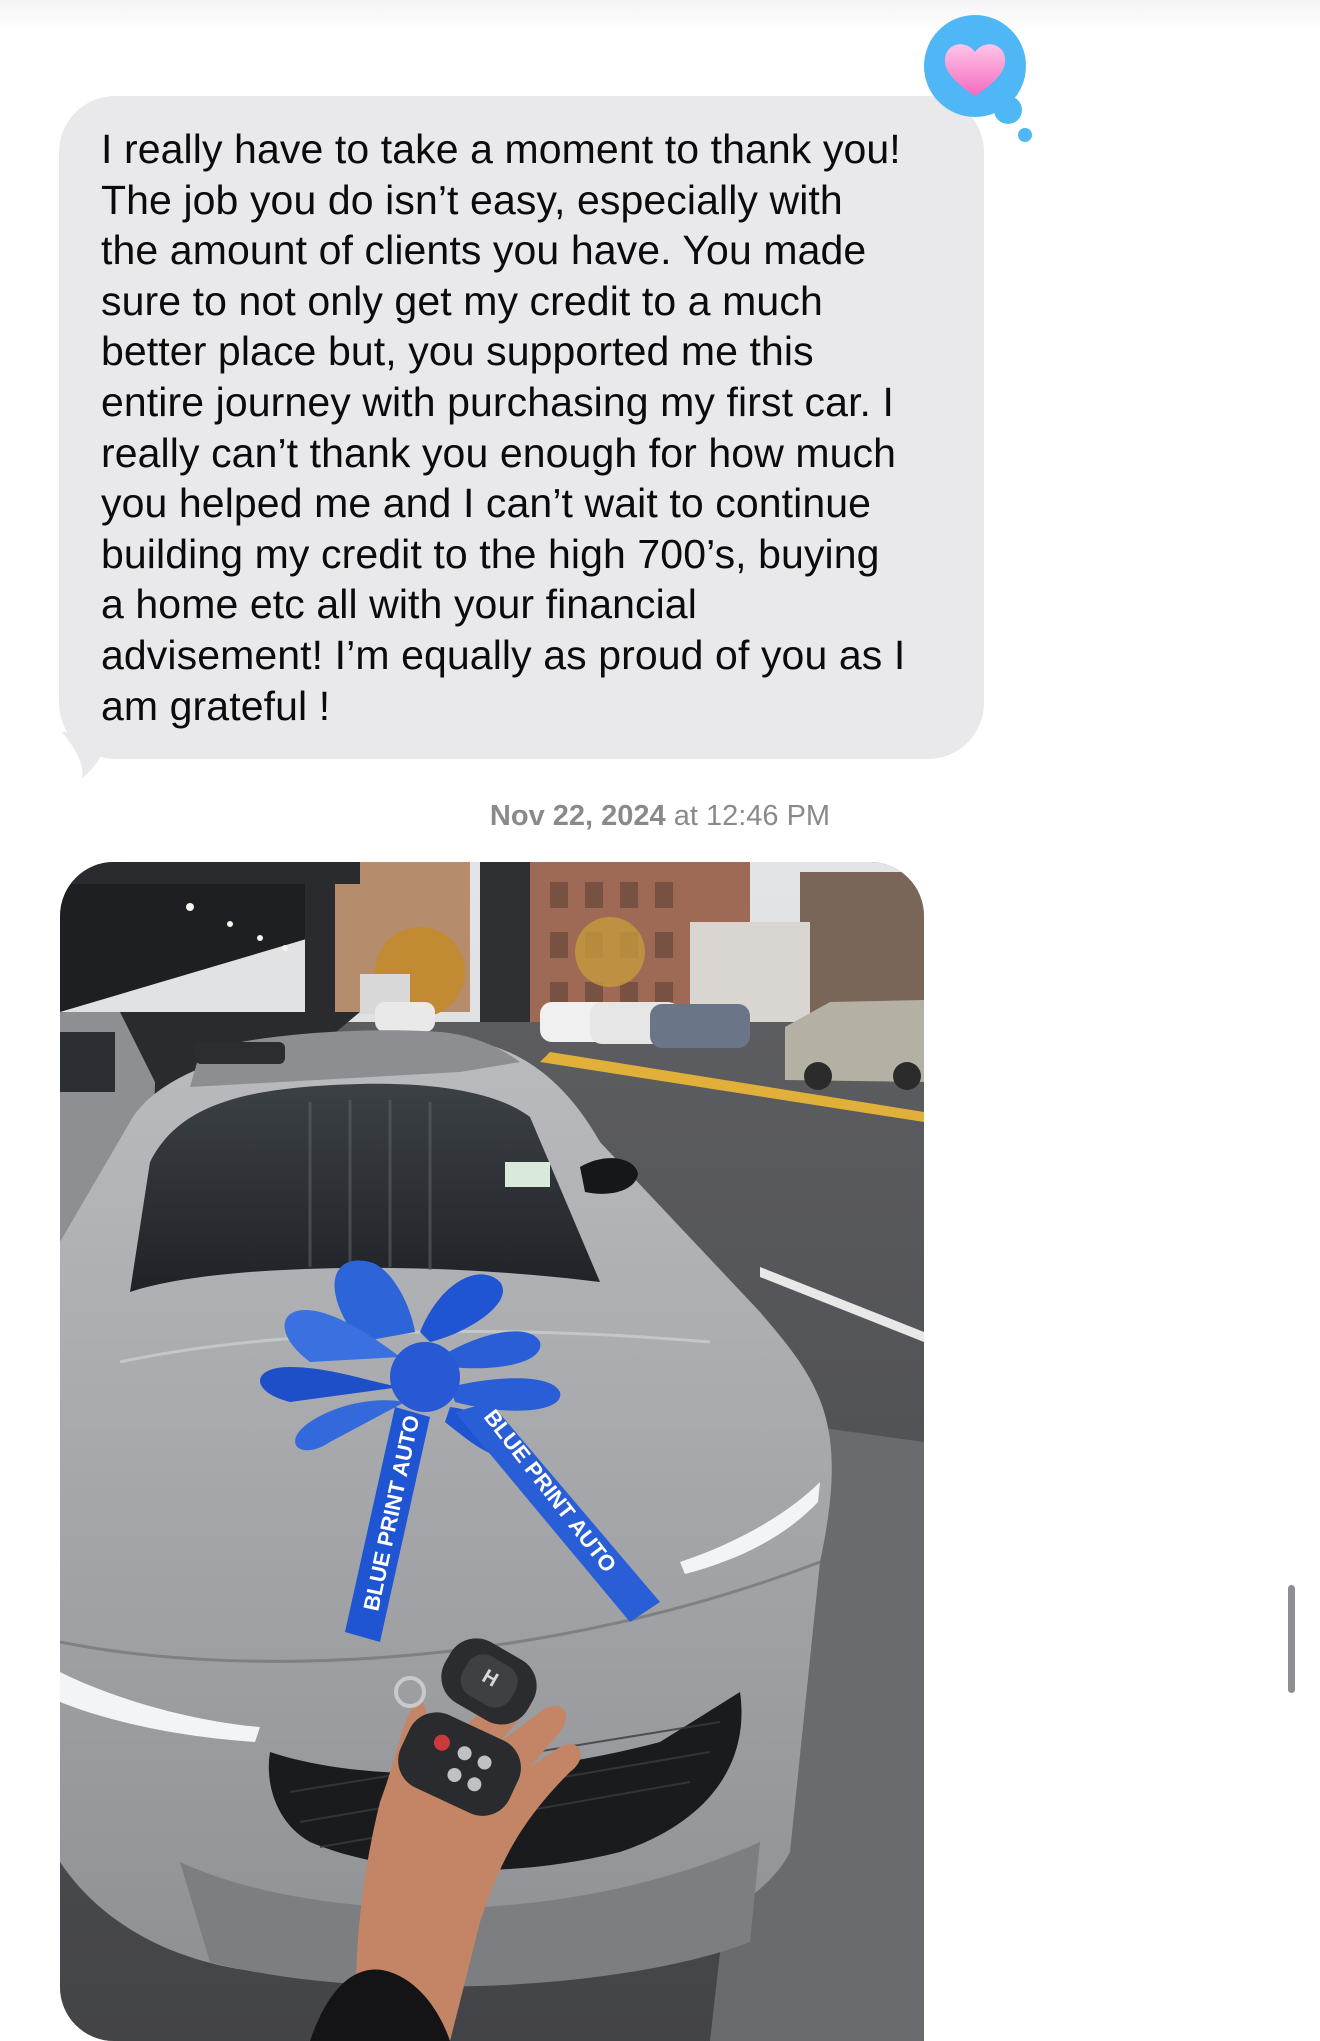 The width and height of the screenshot is (1320, 2041). Describe the element at coordinates (577, 816) in the screenshot. I see `timestamp-date: Nov 22, 2024` at that location.